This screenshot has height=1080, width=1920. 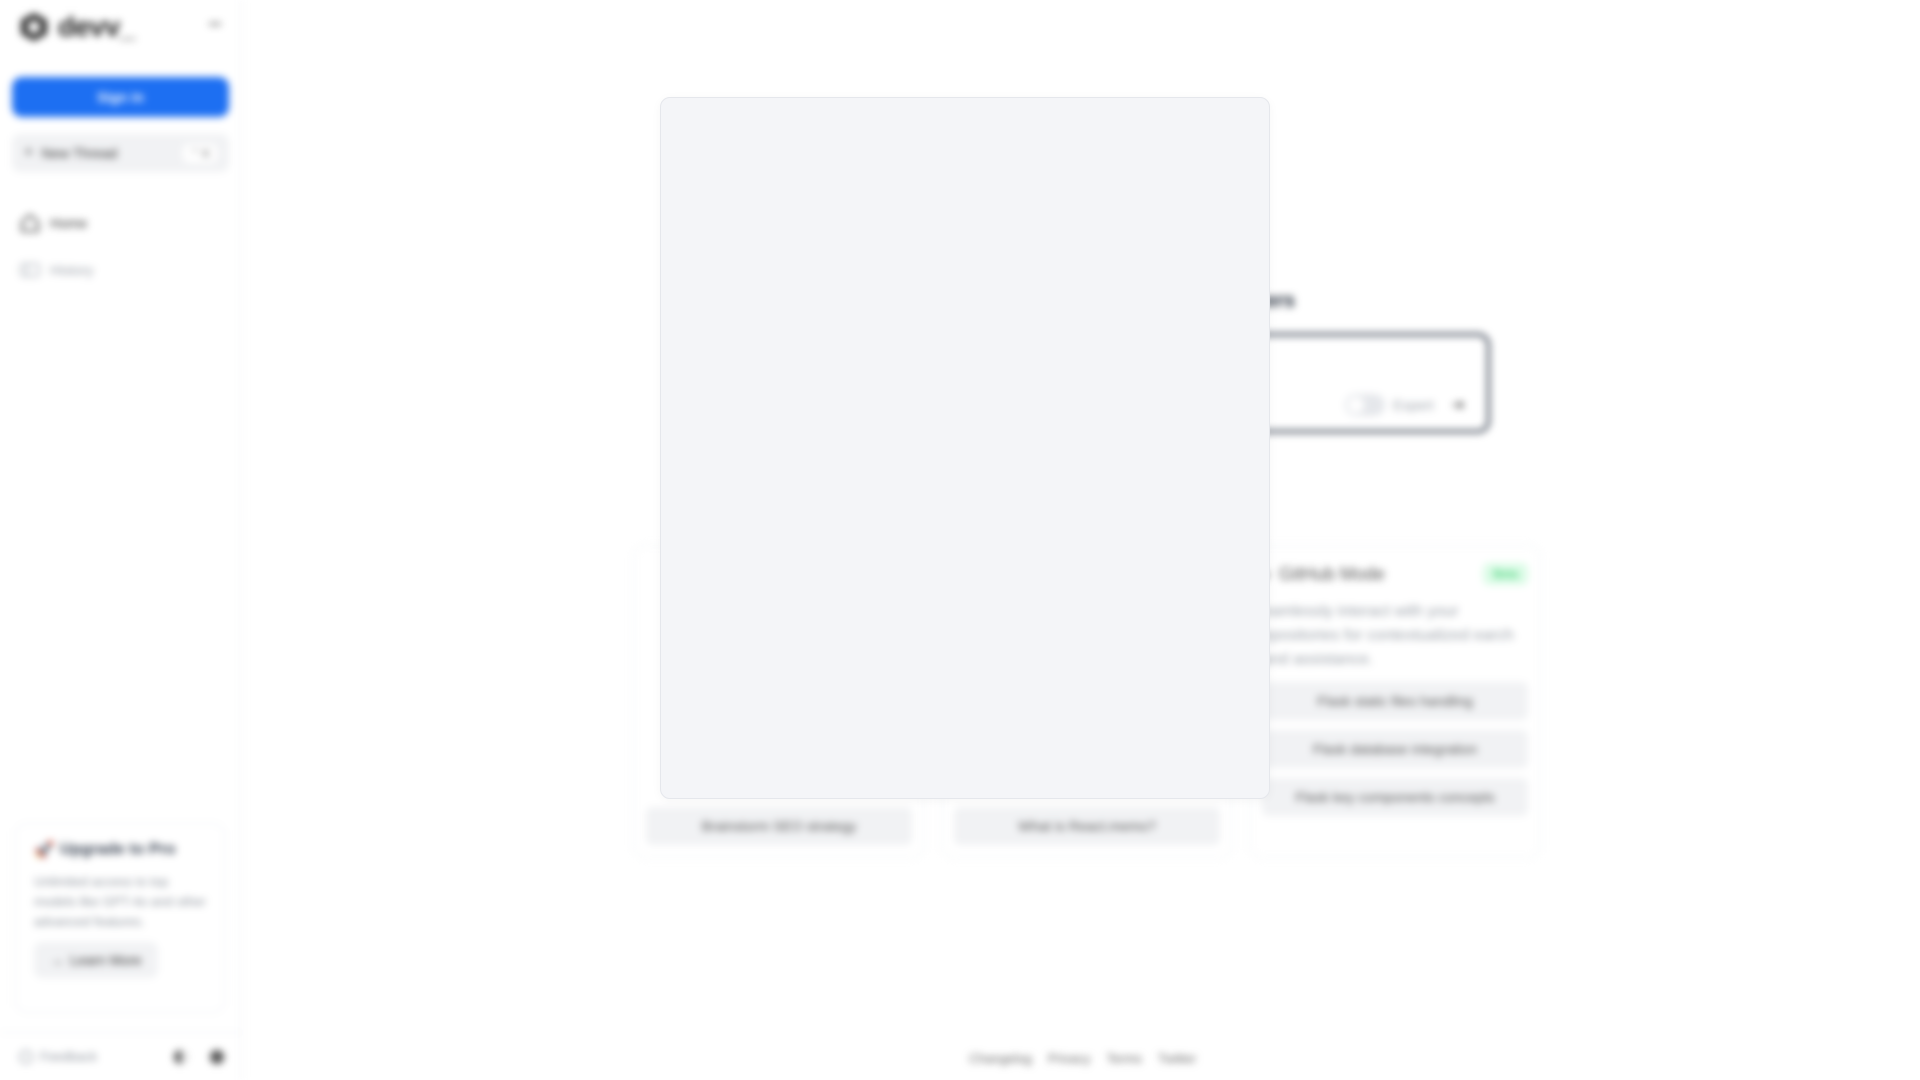 What do you see at coordinates (1395, 797) in the screenshot?
I see `suggestion-button: Flask key components concepts` at bounding box center [1395, 797].